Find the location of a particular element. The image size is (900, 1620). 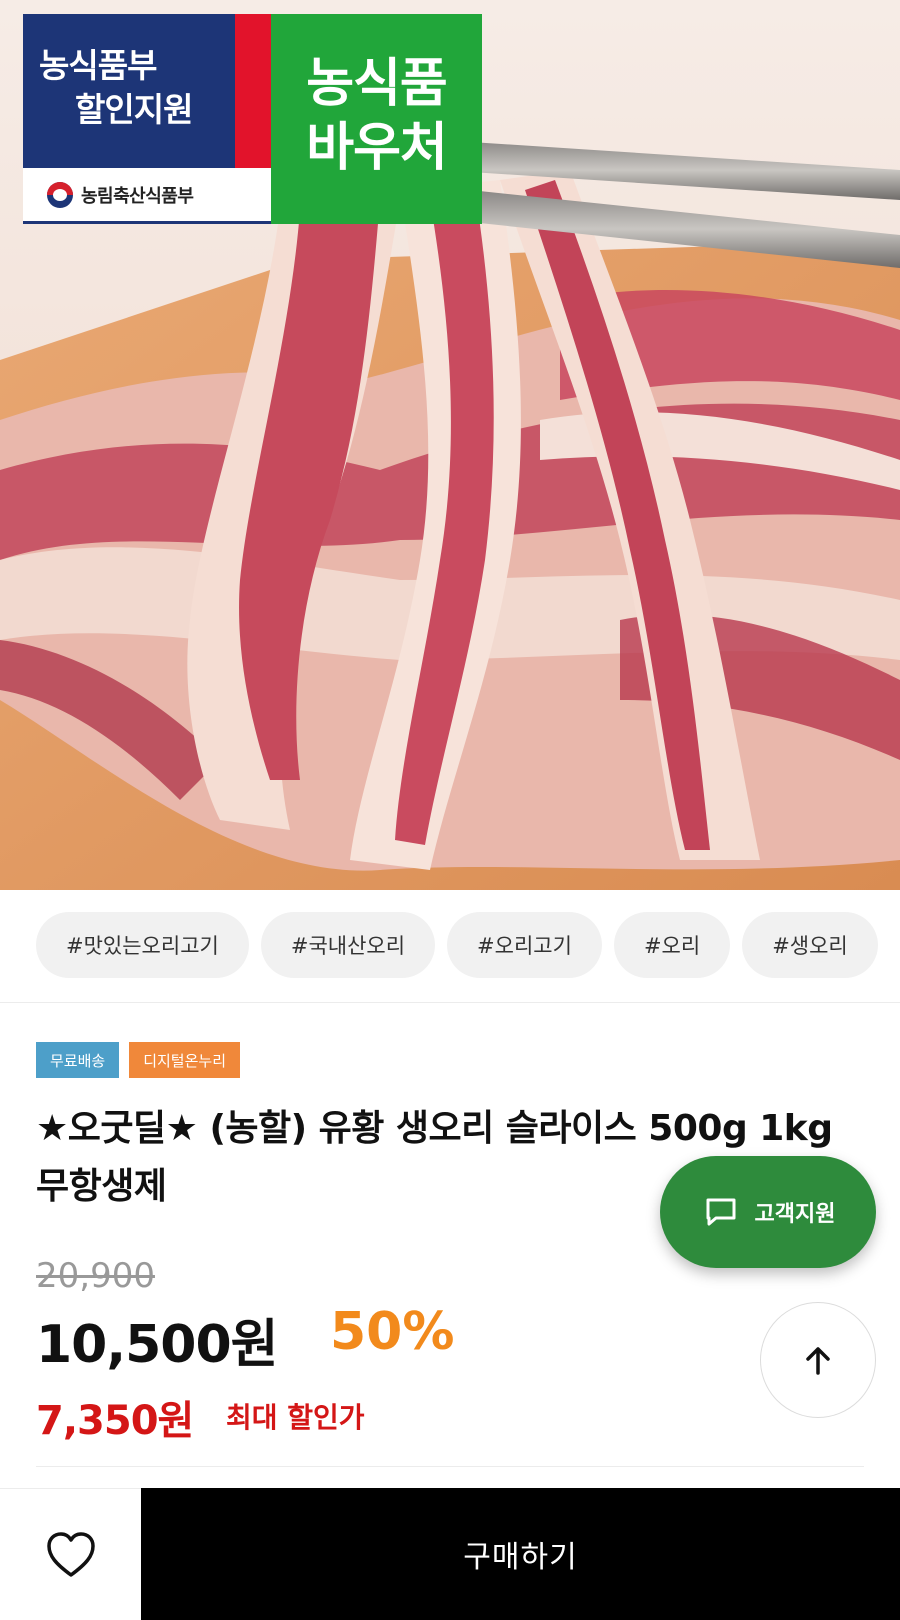

bottom-action-bar: 구매하기 is located at coordinates (450, 1554).